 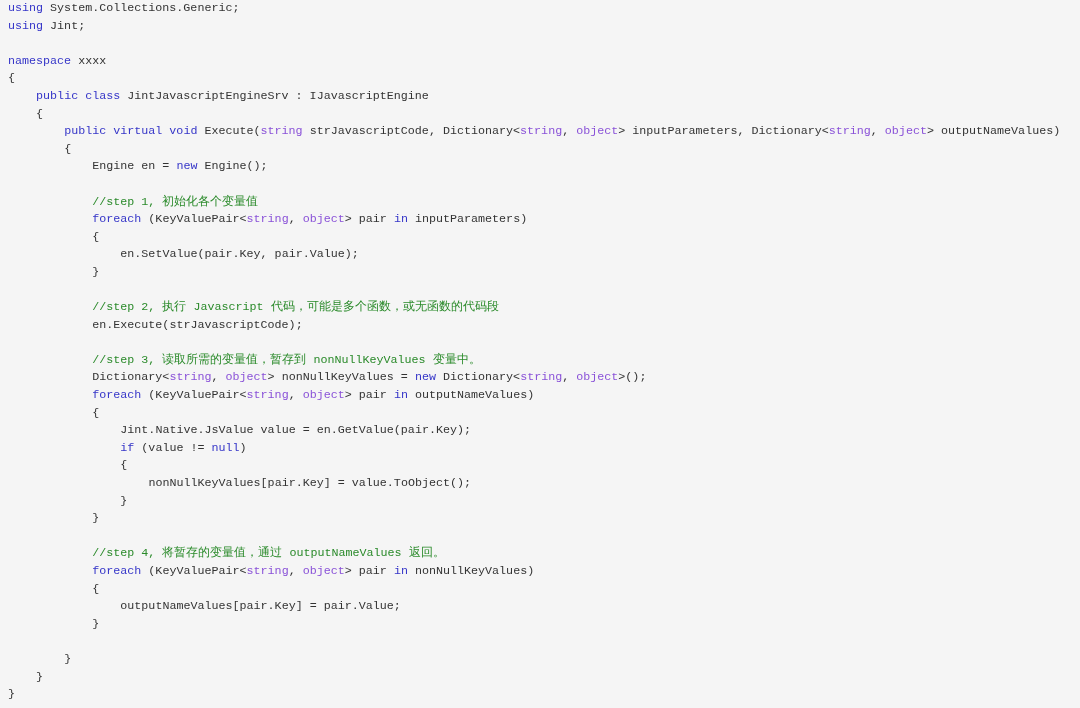 I want to click on code-line: using Jint;, so click(x=47, y=25).